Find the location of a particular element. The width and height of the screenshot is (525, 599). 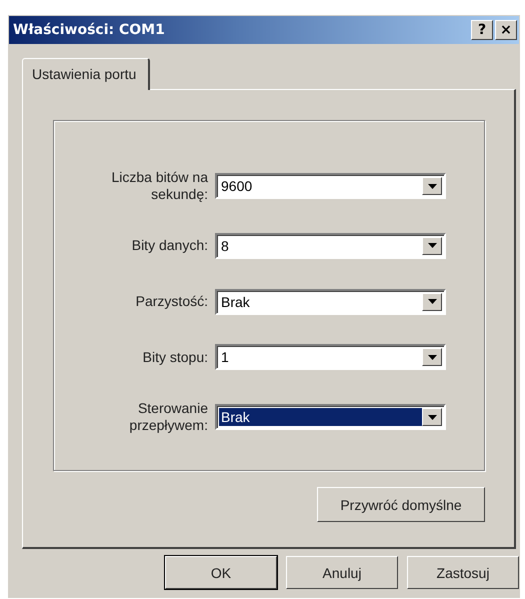

dropdown-value: 1 is located at coordinates (225, 357).